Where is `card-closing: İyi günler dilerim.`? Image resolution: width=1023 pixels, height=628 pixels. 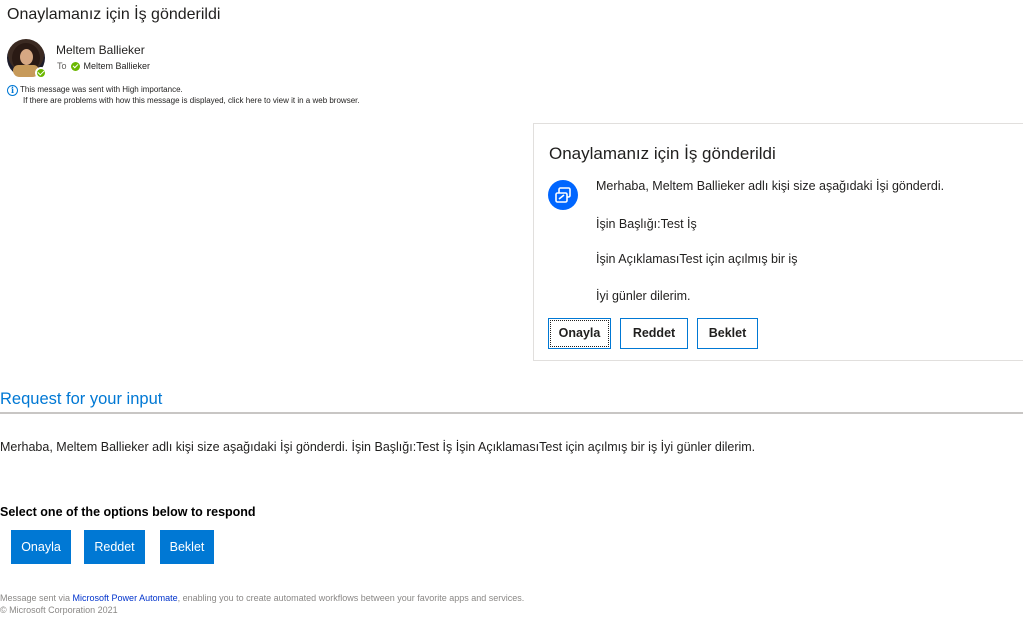 card-closing: İyi günler dilerim. is located at coordinates (643, 296).